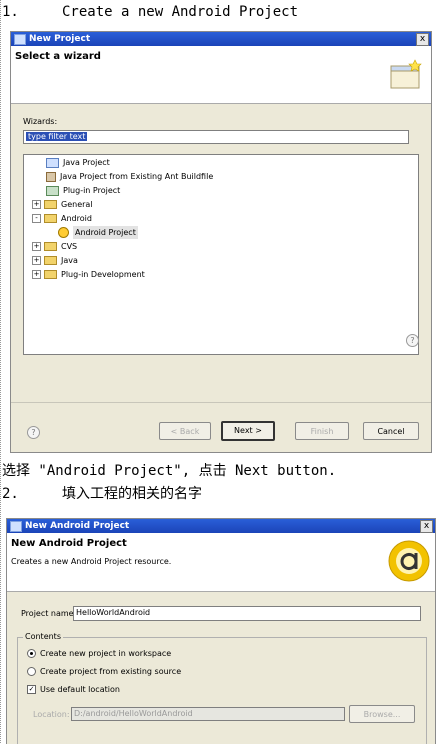 The height and width of the screenshot is (744, 436). What do you see at coordinates (88, 274) in the screenshot?
I see `tree-item-plugin-development: + Plug-in Development` at bounding box center [88, 274].